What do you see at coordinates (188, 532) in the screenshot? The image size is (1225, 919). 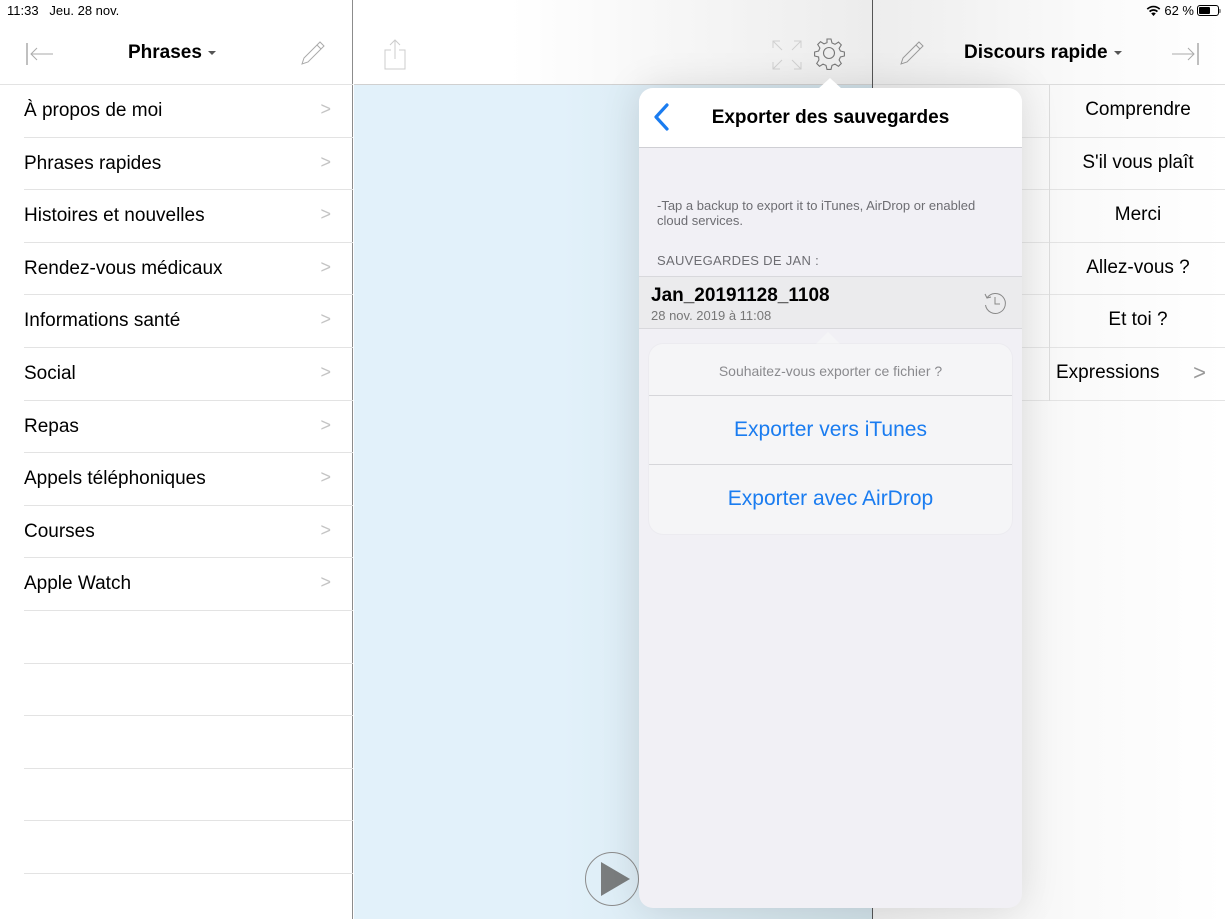 I see `list-item: Courses >` at bounding box center [188, 532].